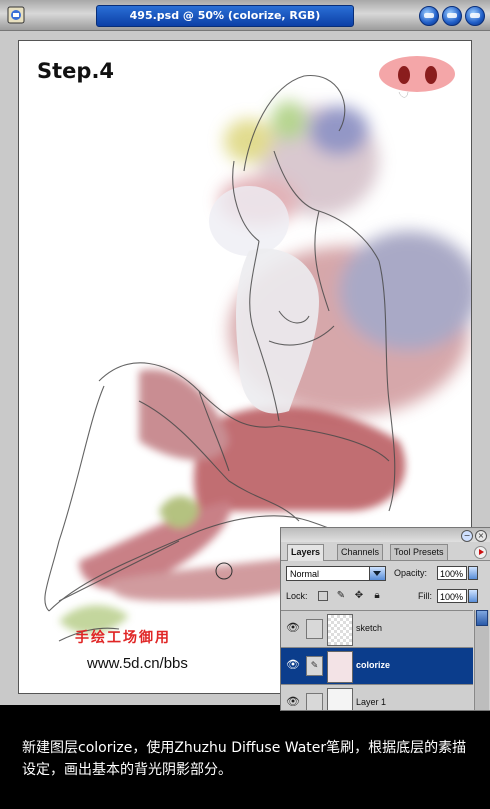 The image size is (490, 809). I want to click on lock-all-icon: 🔒︎, so click(377, 596).